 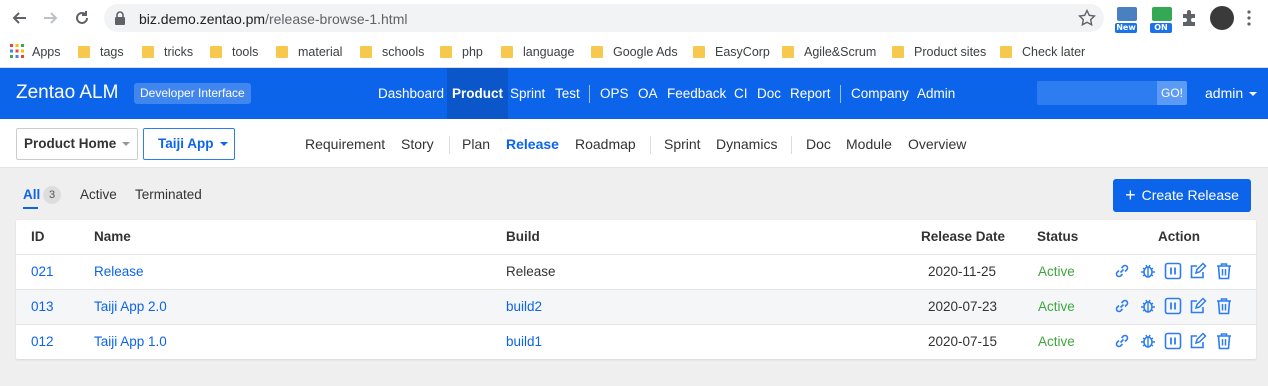 What do you see at coordinates (1087, 19) in the screenshot?
I see `bookmark-star-icon` at bounding box center [1087, 19].